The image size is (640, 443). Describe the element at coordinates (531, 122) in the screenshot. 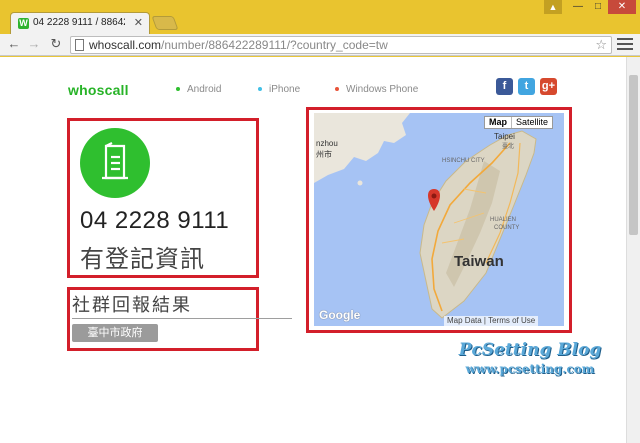

I see `map-type-satellite: Satellite` at that location.